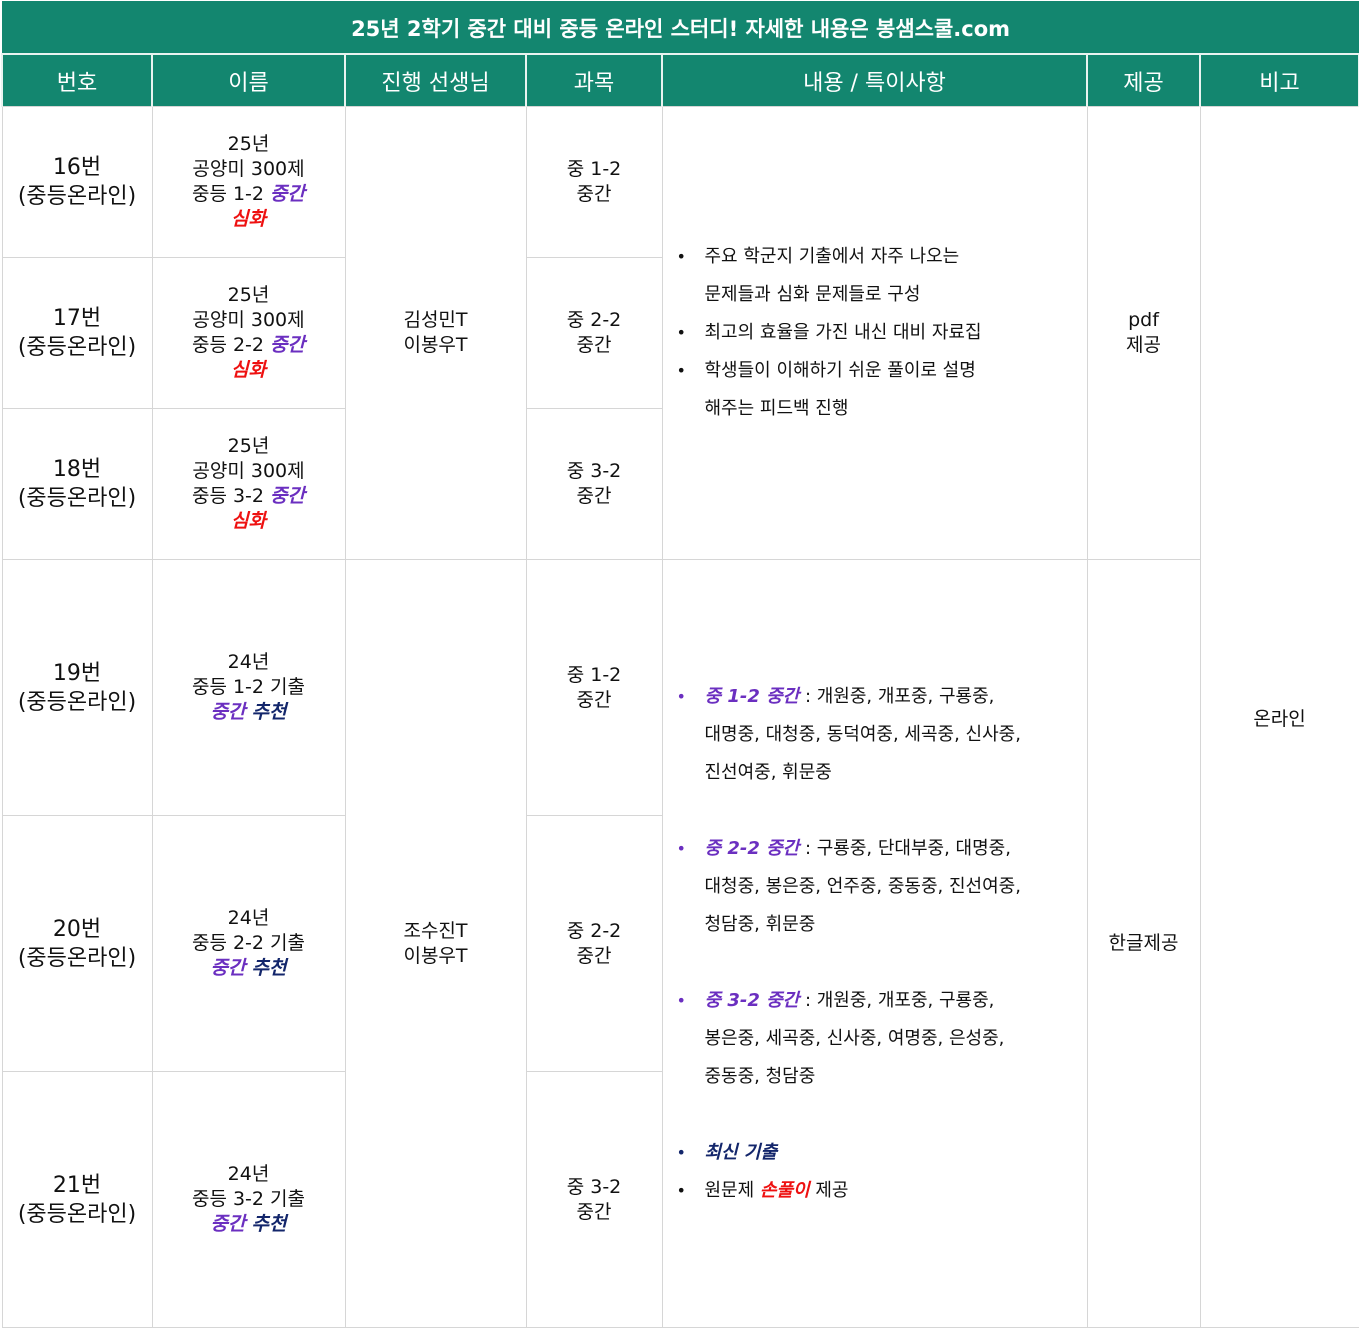  What do you see at coordinates (248, 687) in the screenshot?
I see `name-line: 중등 1-2 기출` at bounding box center [248, 687].